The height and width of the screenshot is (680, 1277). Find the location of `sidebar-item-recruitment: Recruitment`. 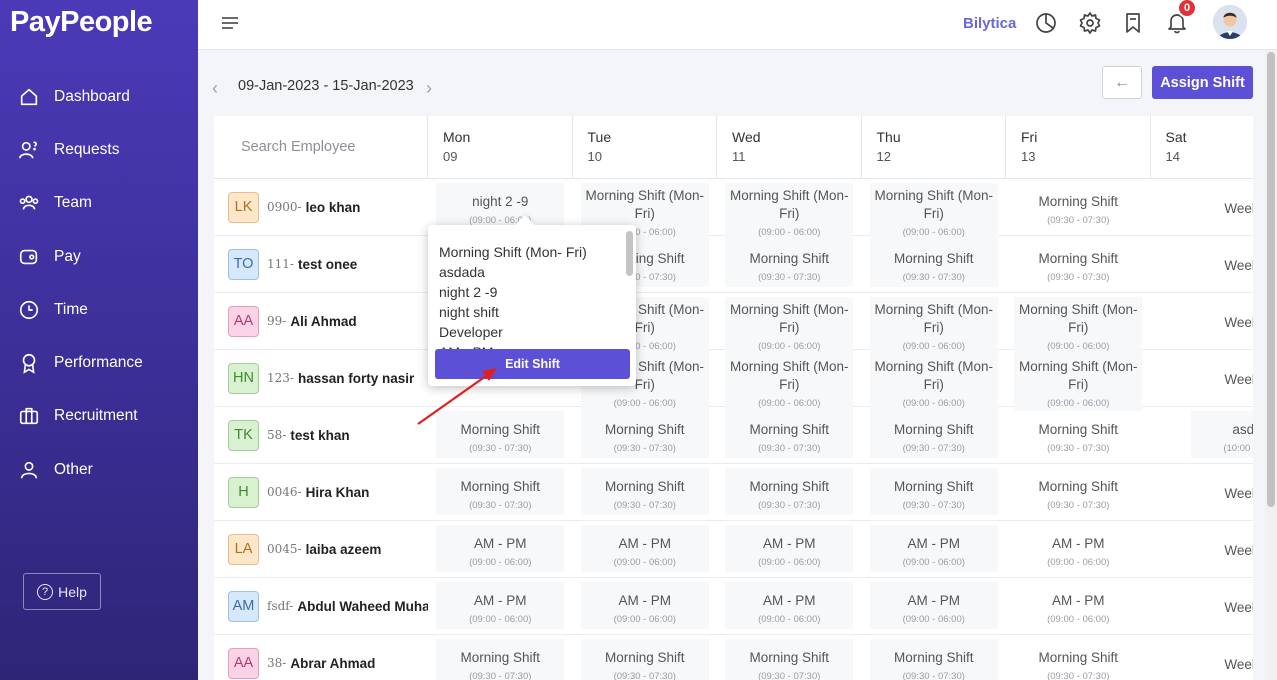

sidebar-item-recruitment: Recruitment is located at coordinates (99, 416).